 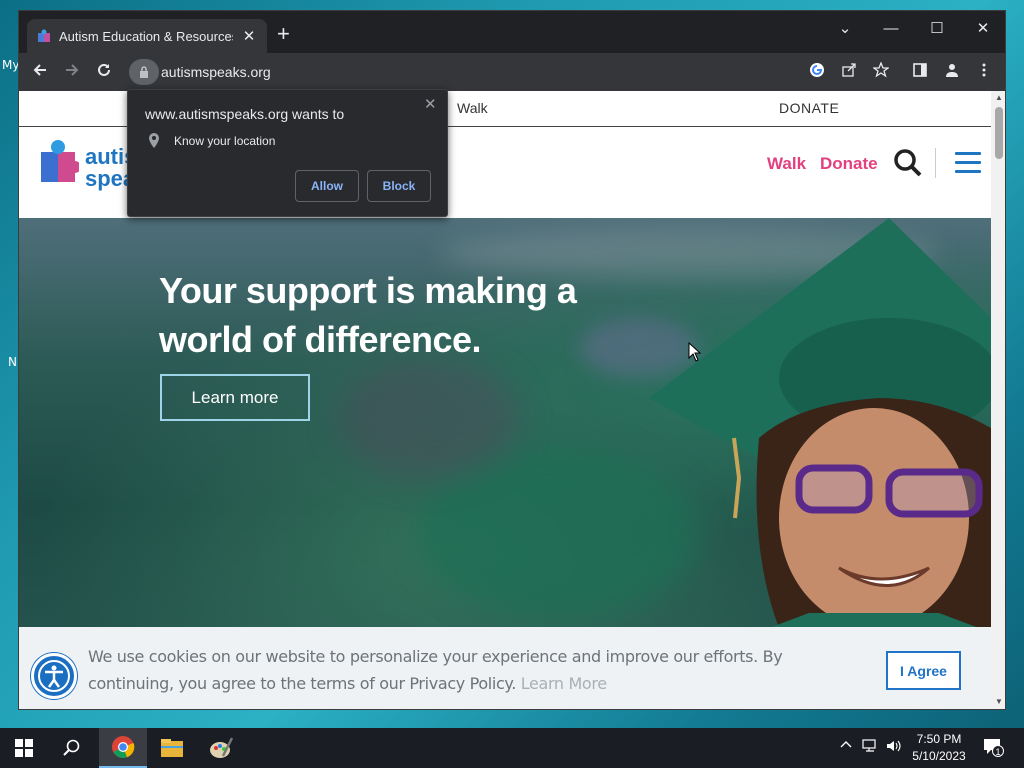 What do you see at coordinates (12, 362) in the screenshot?
I see `desktop-icon-label: N` at bounding box center [12, 362].